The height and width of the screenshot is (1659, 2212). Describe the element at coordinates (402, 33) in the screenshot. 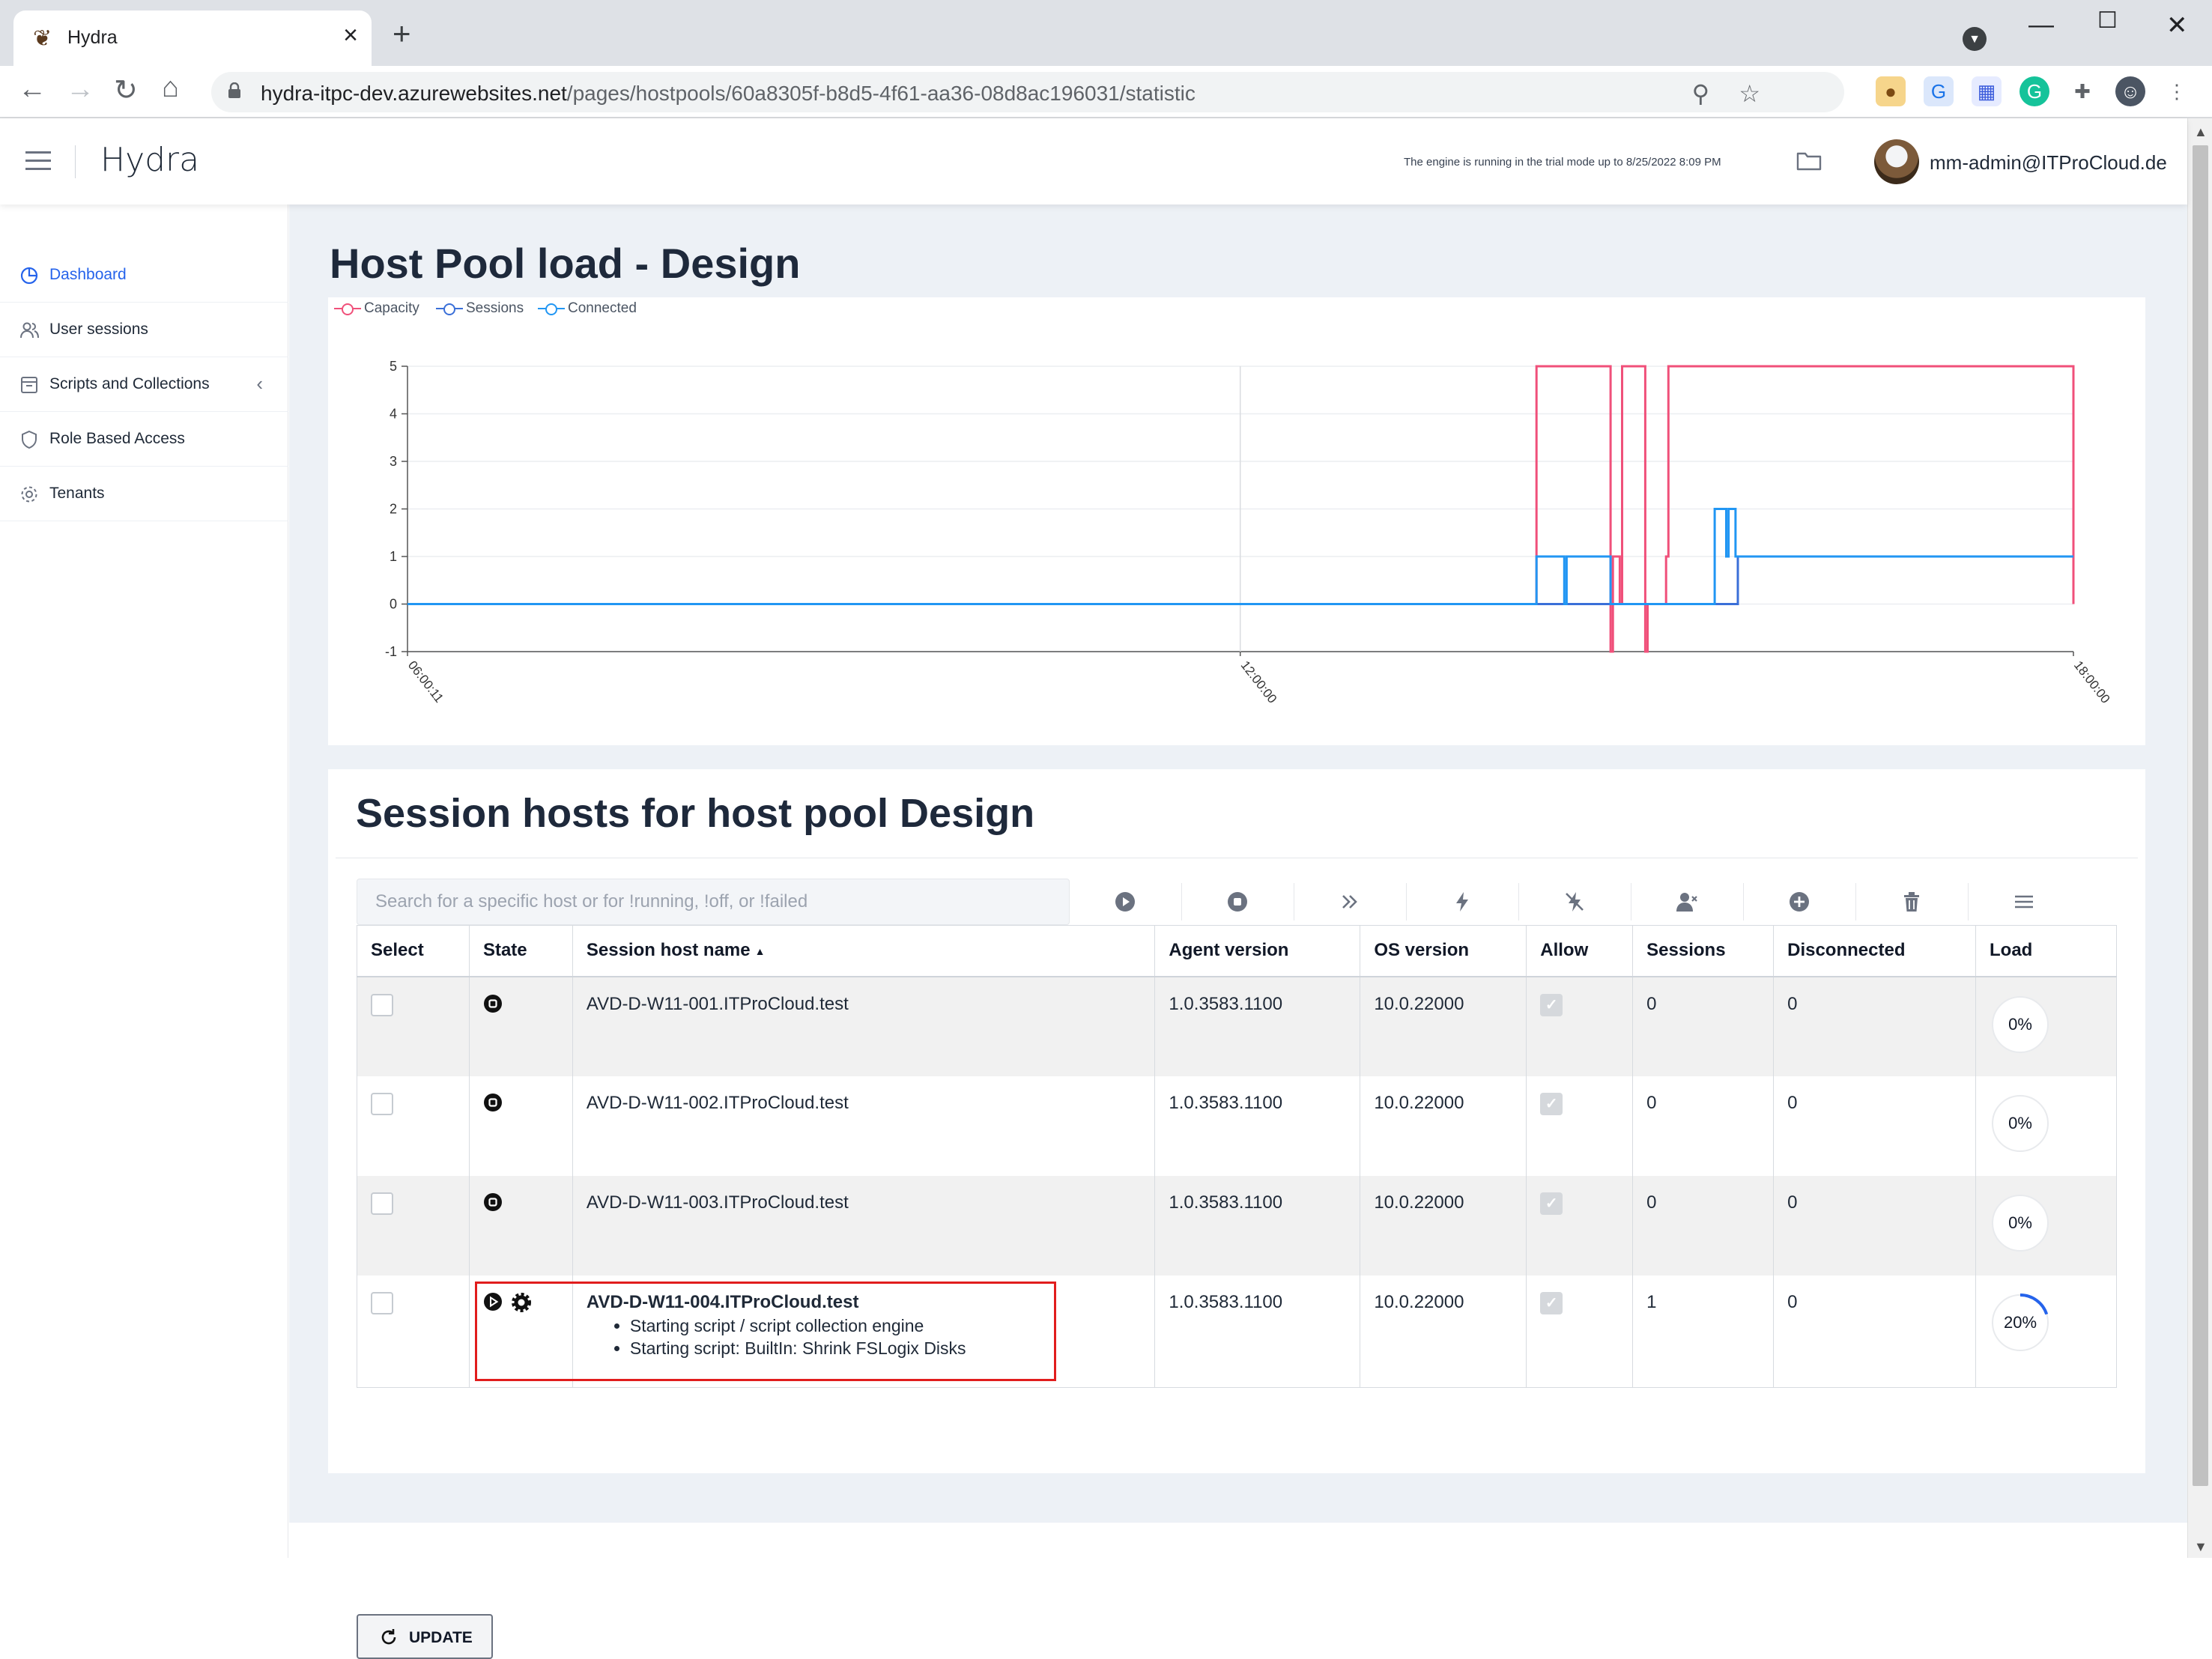

I see `new-tab-button: +` at that location.